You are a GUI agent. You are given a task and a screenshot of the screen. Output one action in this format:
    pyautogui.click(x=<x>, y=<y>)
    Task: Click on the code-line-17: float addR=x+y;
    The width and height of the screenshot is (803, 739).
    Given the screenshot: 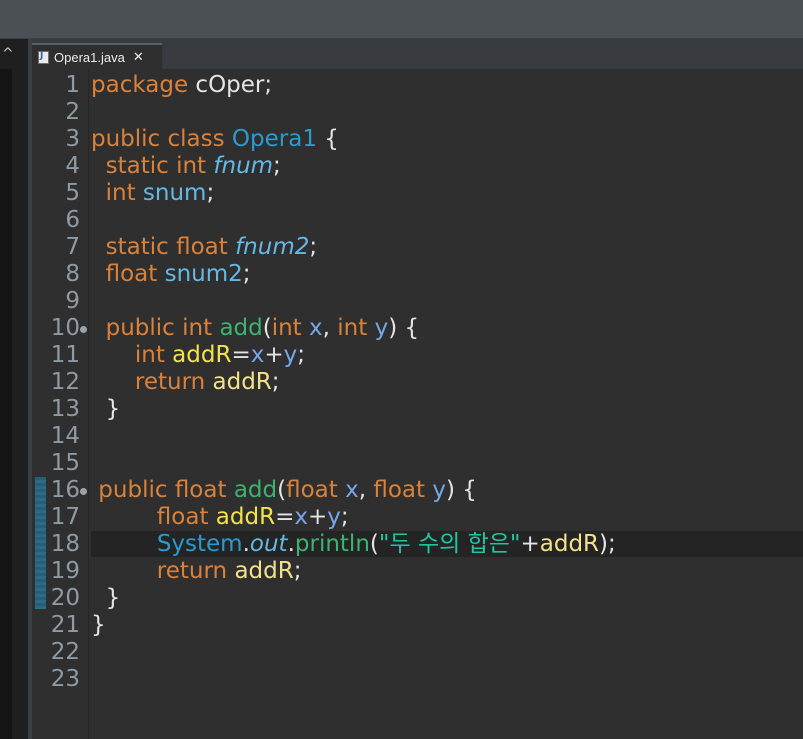 What is the action you would take?
    pyautogui.click(x=220, y=517)
    